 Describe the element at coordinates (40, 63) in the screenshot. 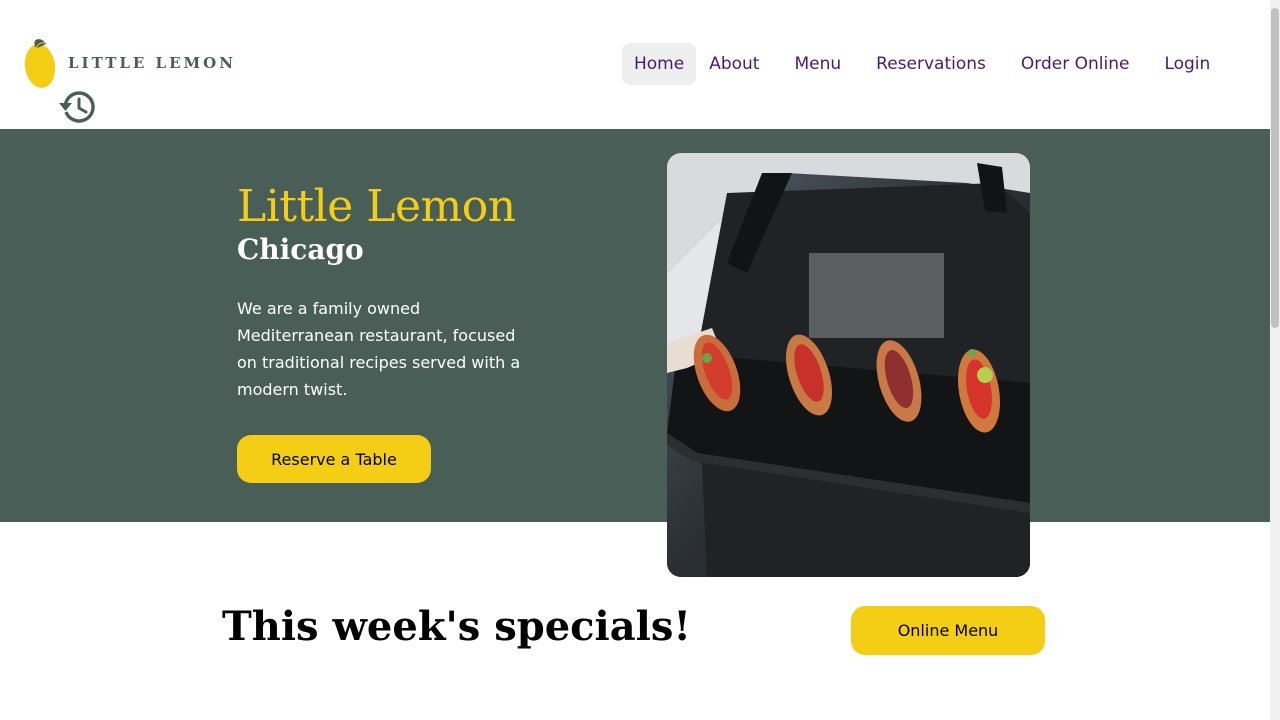

I see `lemon-icon` at that location.